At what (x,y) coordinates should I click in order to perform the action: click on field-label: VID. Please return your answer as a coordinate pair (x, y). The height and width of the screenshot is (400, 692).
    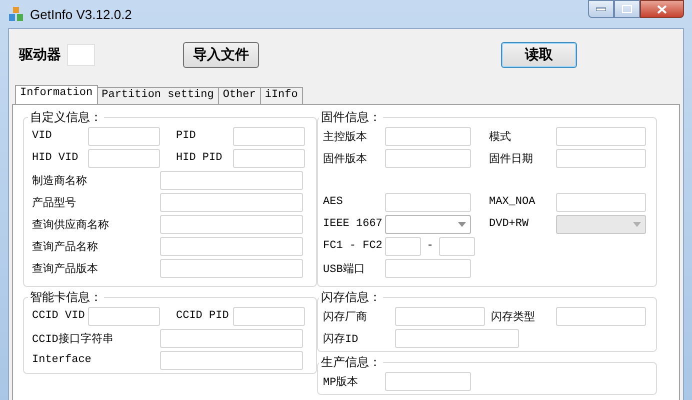
    Looking at the image, I should click on (42, 136).